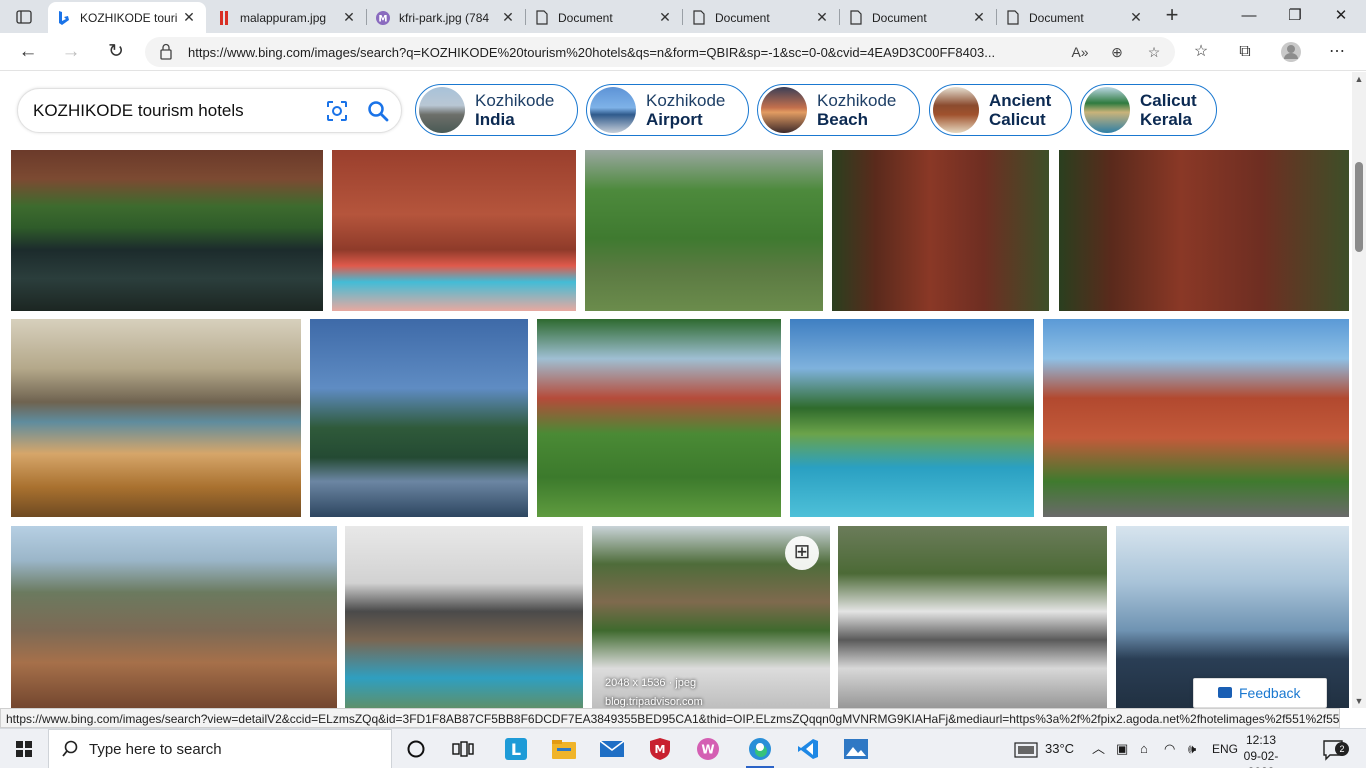 This screenshot has height=768, width=1366. I want to click on cortana-icon, so click(416, 749).